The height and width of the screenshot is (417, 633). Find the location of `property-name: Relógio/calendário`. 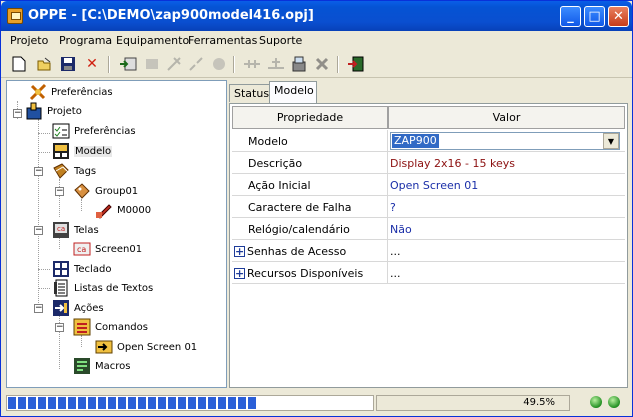

property-name: Relógio/calendário is located at coordinates (310, 229).